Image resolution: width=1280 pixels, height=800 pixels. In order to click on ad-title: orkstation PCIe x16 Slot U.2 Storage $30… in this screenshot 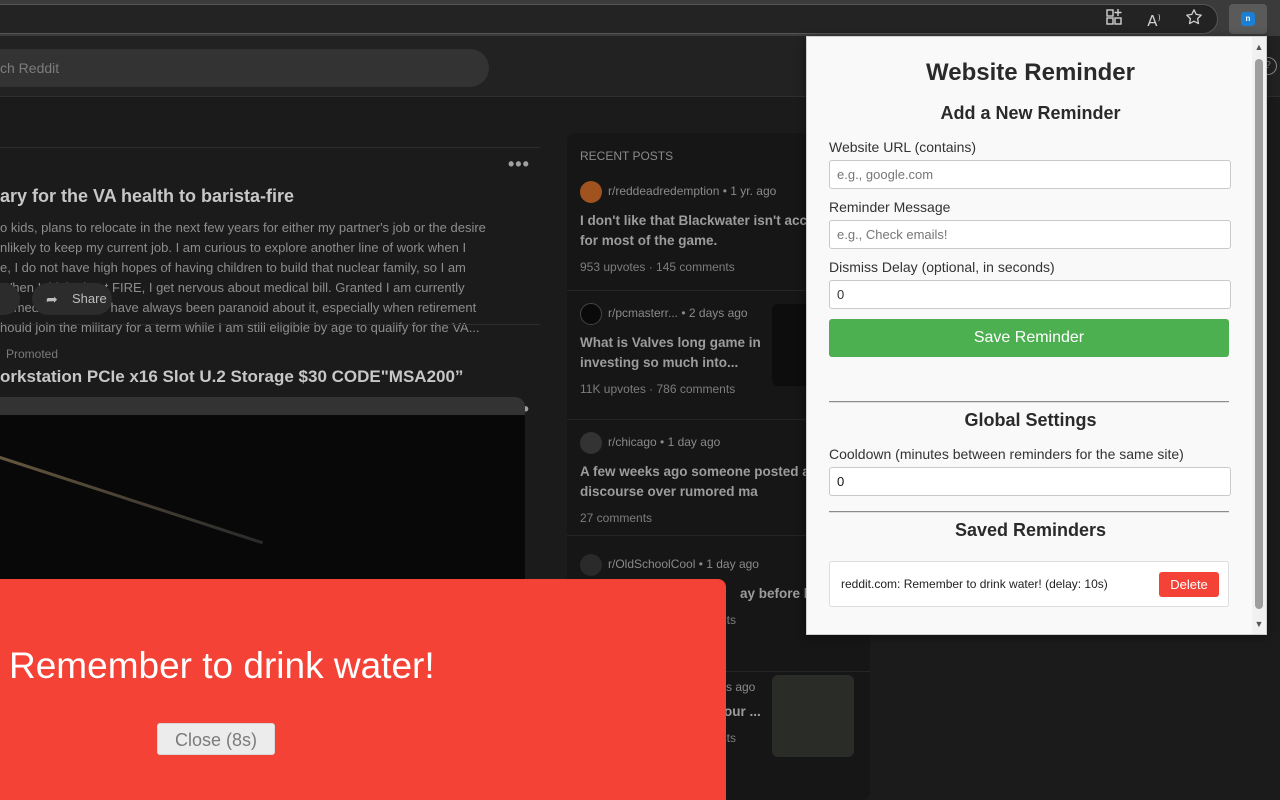, I will do `click(231, 377)`.